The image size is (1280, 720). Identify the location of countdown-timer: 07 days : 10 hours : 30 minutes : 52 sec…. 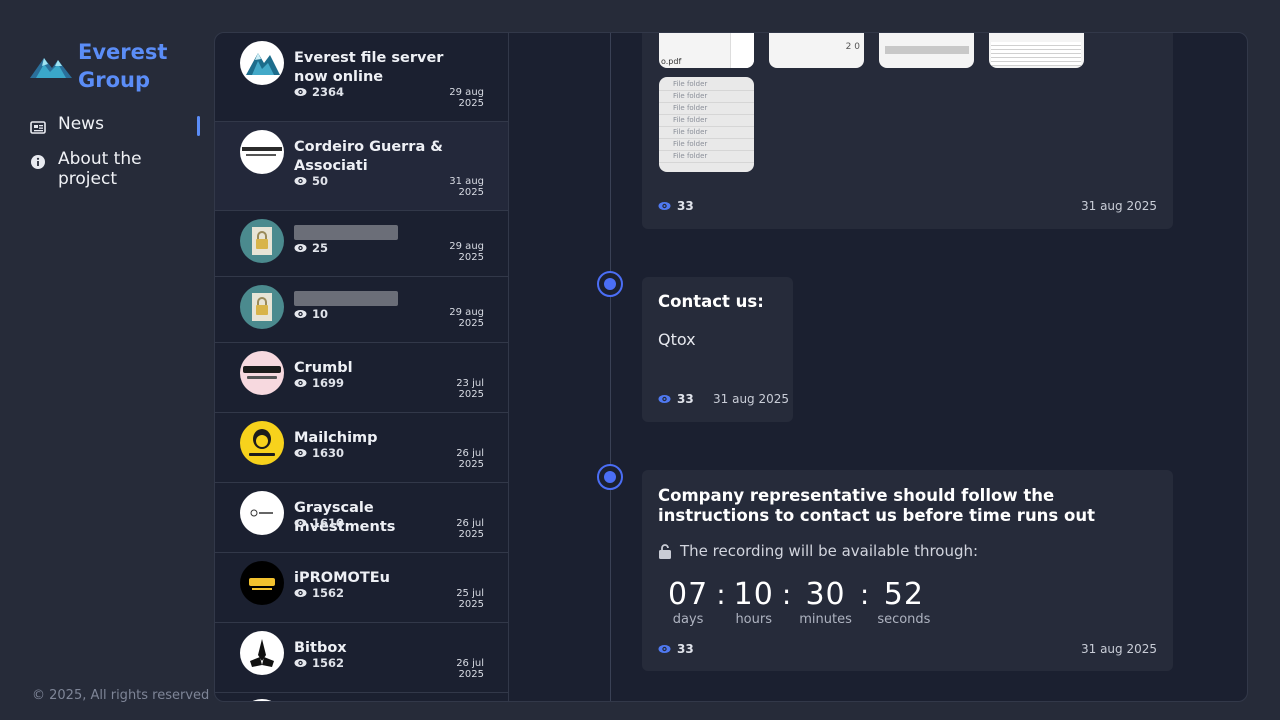
(799, 602).